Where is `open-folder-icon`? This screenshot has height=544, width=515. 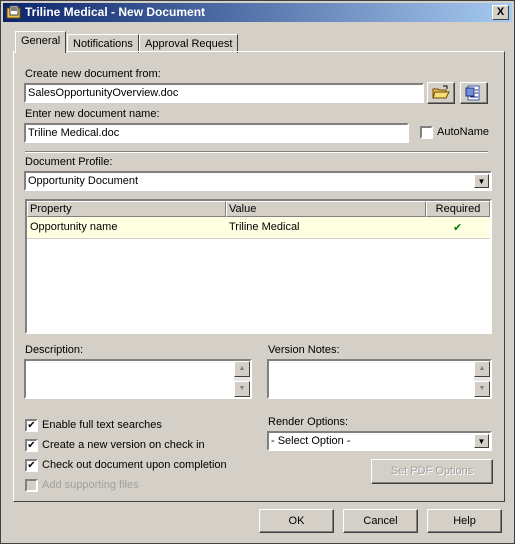
open-folder-icon is located at coordinates (441, 92).